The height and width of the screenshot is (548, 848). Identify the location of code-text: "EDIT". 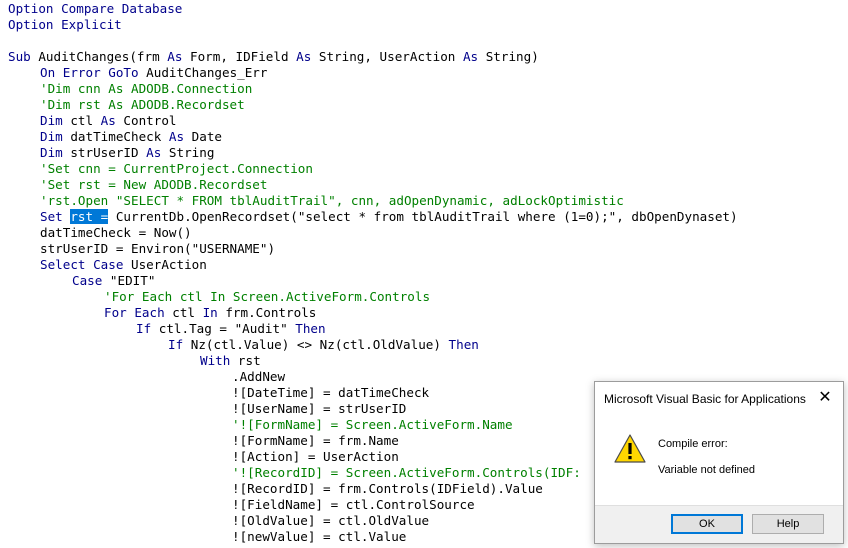
(129, 280).